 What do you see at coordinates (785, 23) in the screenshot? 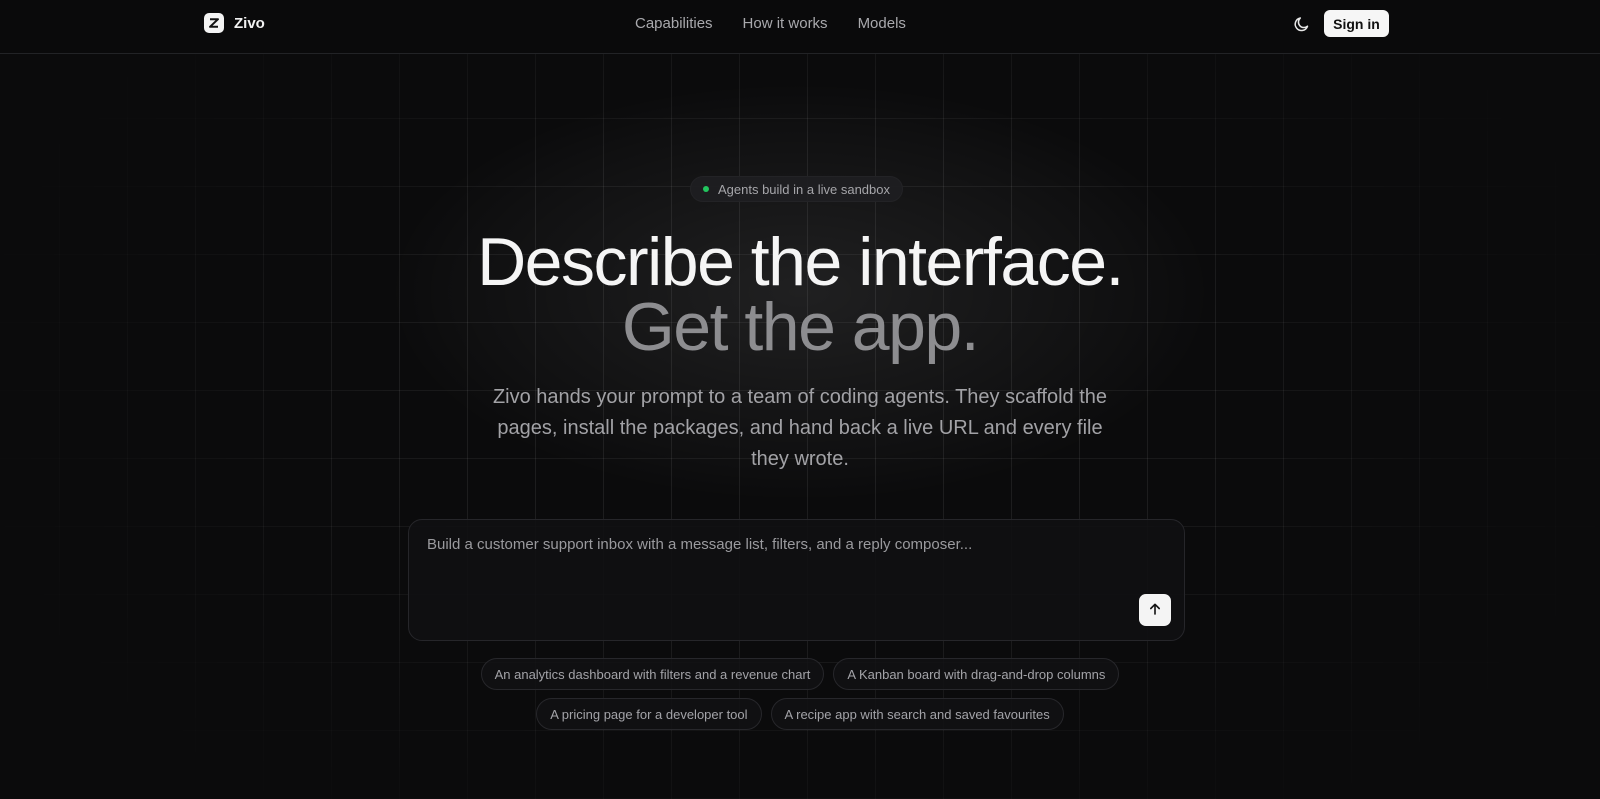
I see `nav-link-how-it-works: How it works` at bounding box center [785, 23].